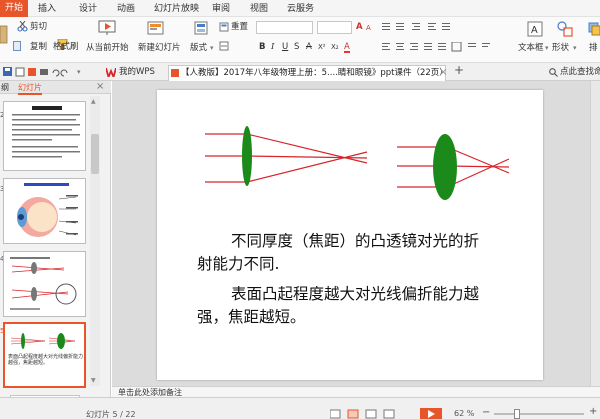 Image resolution: width=600 pixels, height=419 pixels. I want to click on menu-bar: 开始 插入 设计 动画 幻灯片放映 审阅 视图 云服务, so click(300, 8).